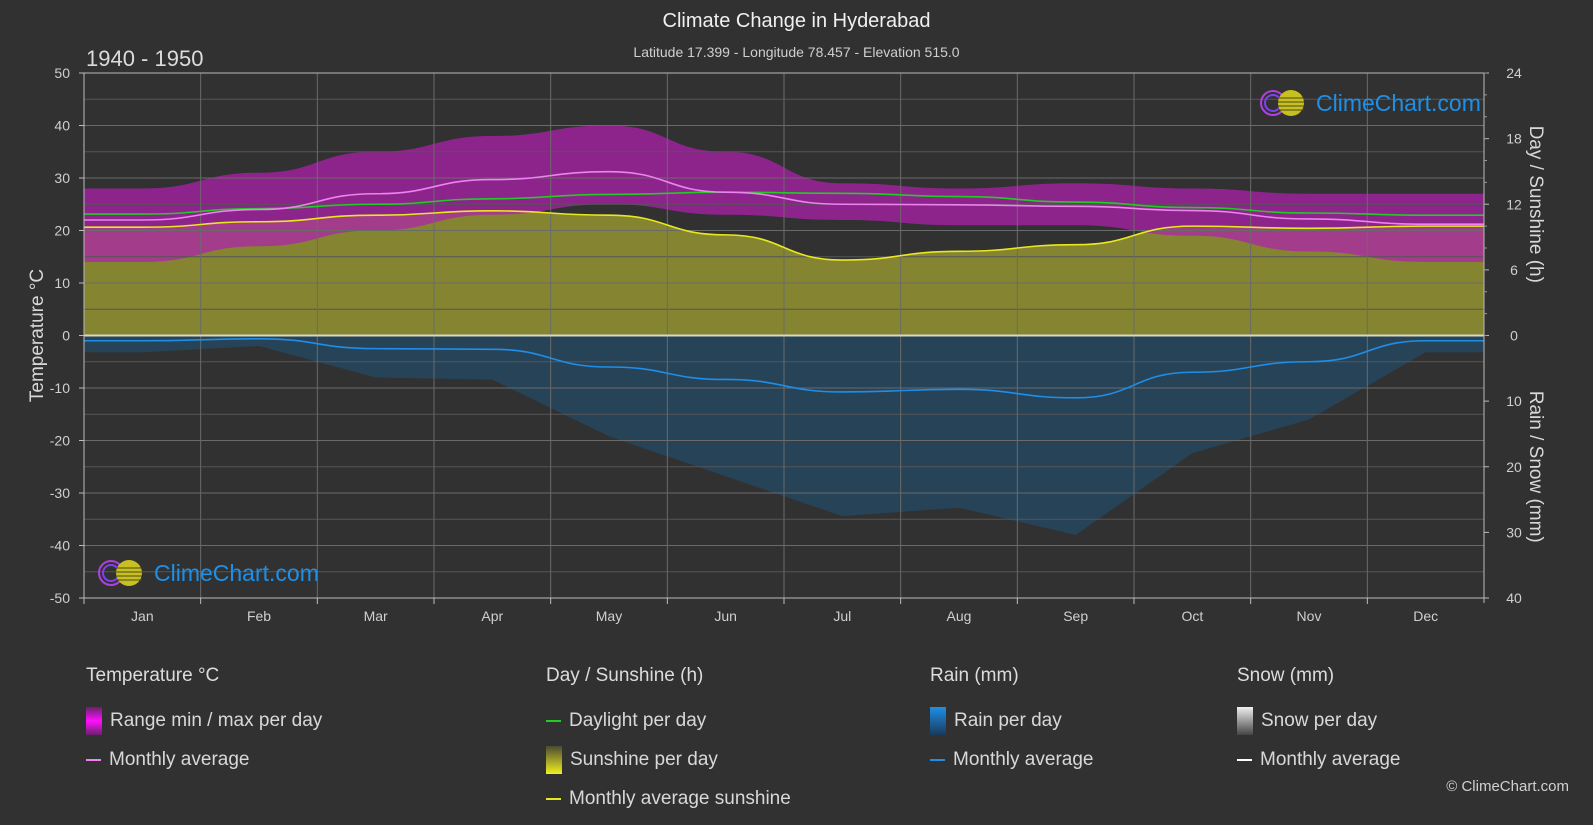 This screenshot has height=825, width=1593. What do you see at coordinates (974, 675) in the screenshot?
I see `legend-title: Rain (mm)` at bounding box center [974, 675].